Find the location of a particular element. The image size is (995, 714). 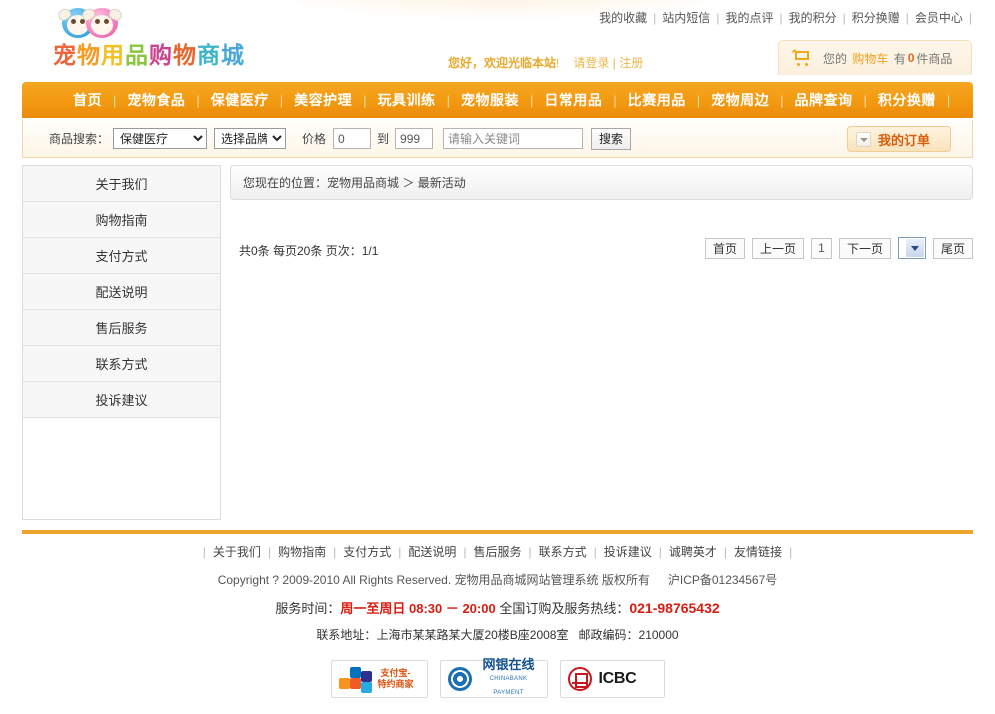

cart-link: 购物车 is located at coordinates (870, 58).